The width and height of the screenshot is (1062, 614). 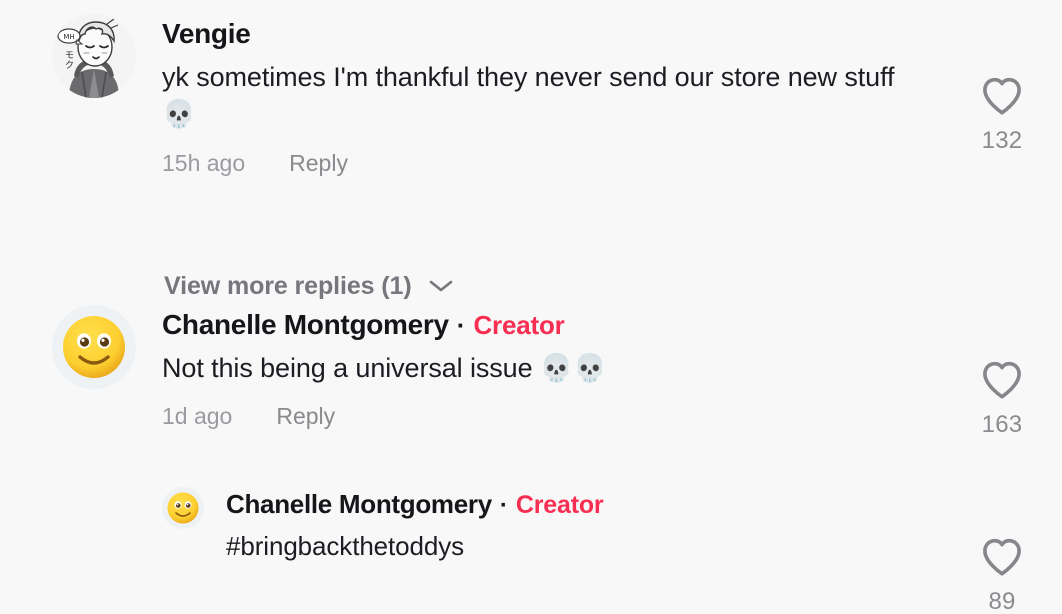 I want to click on view-more-replies-row: View more replies (1), so click(x=531, y=269).